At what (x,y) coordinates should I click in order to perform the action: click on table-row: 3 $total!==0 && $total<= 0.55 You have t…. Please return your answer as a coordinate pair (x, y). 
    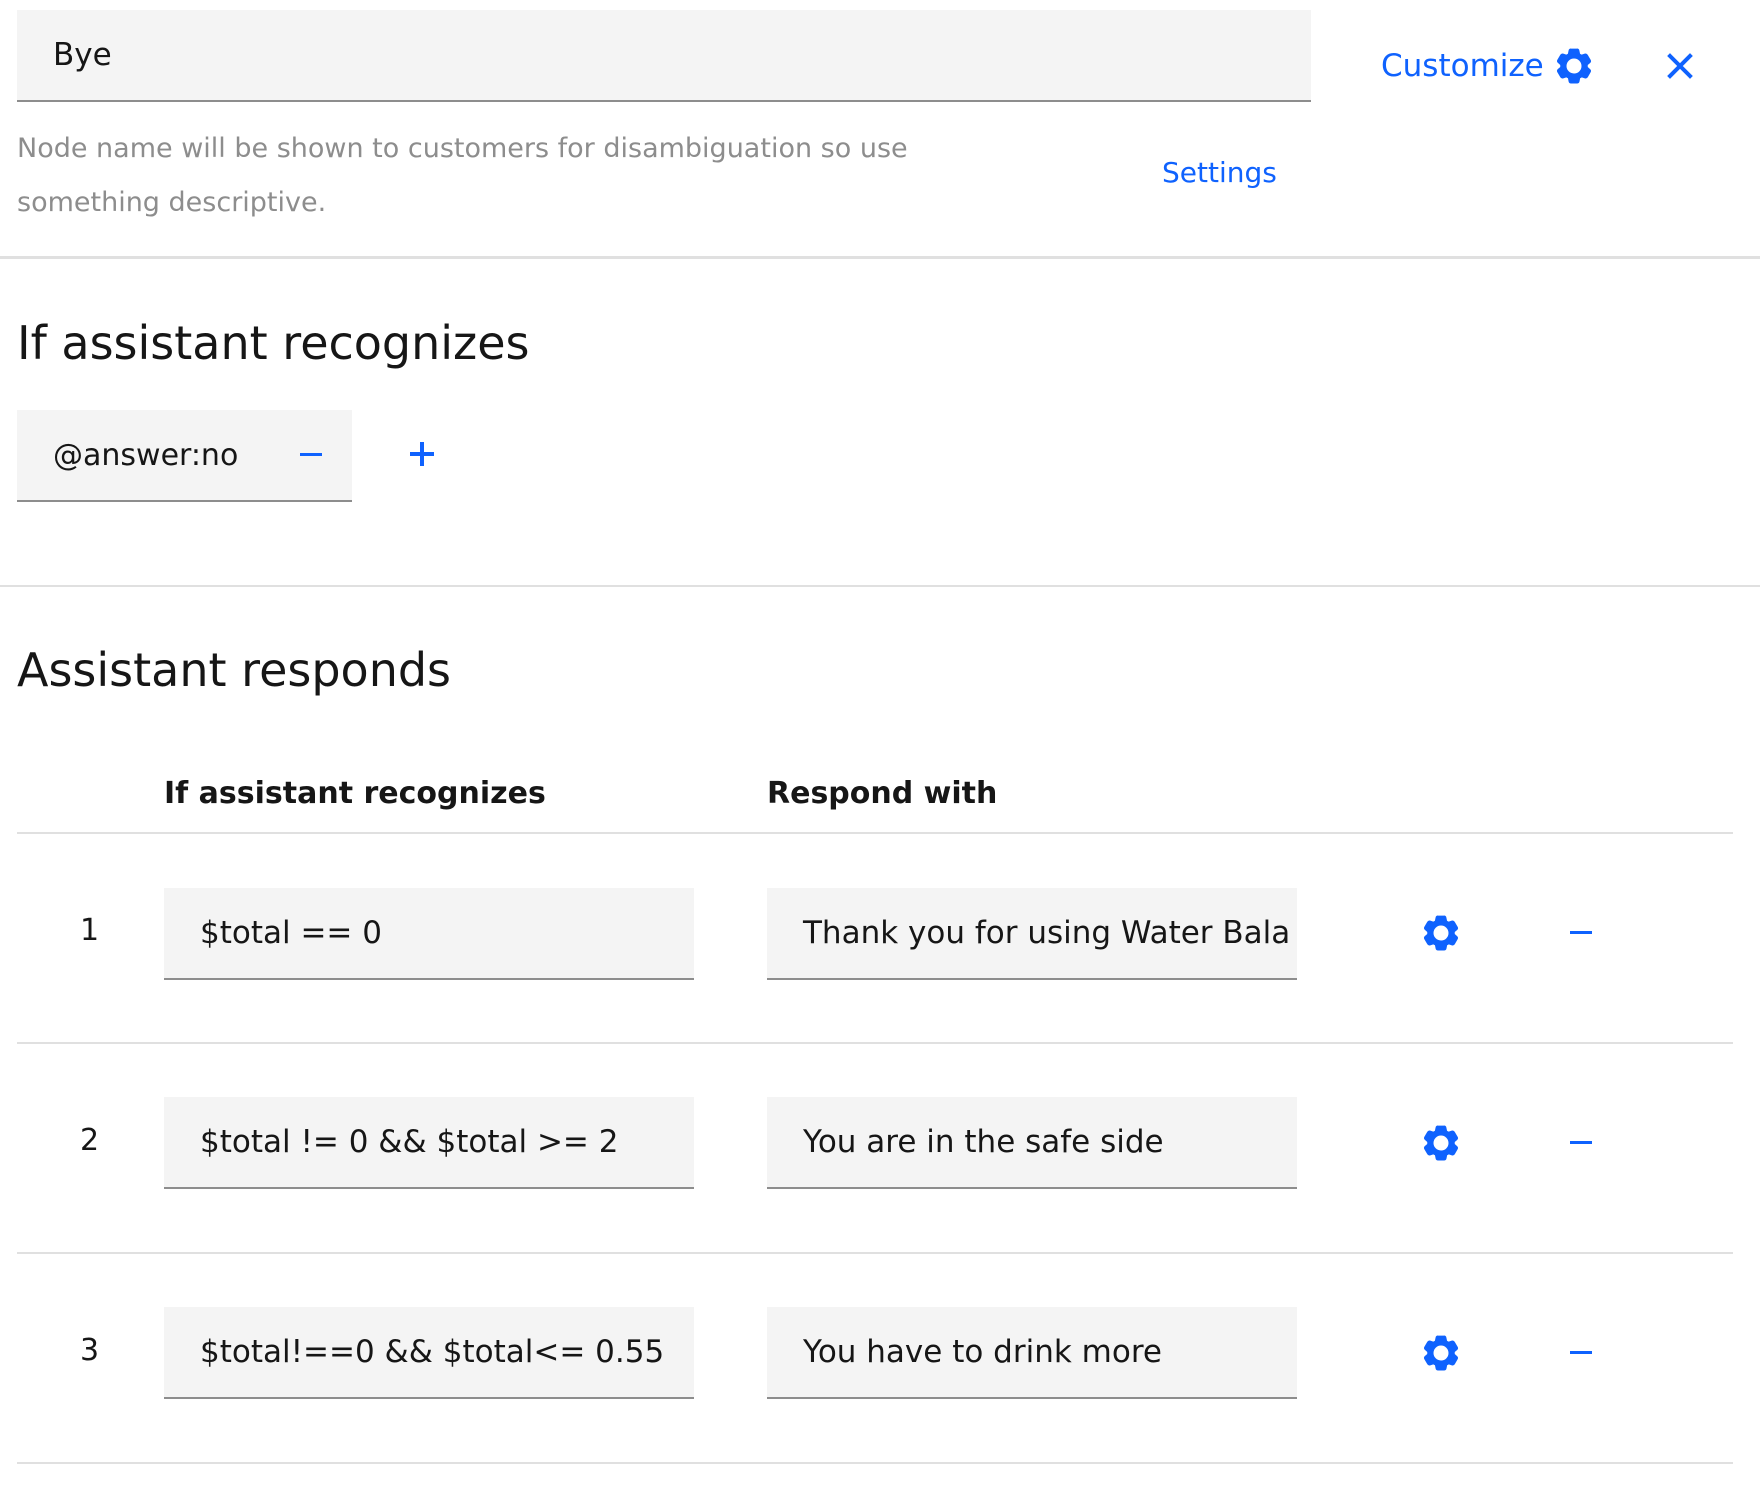
    Looking at the image, I should click on (880, 1358).